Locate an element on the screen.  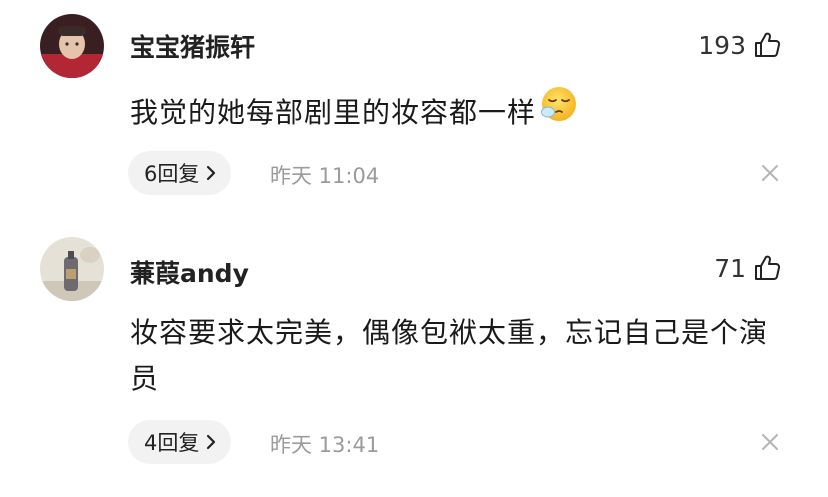
reply-button: 6回复 is located at coordinates (180, 173).